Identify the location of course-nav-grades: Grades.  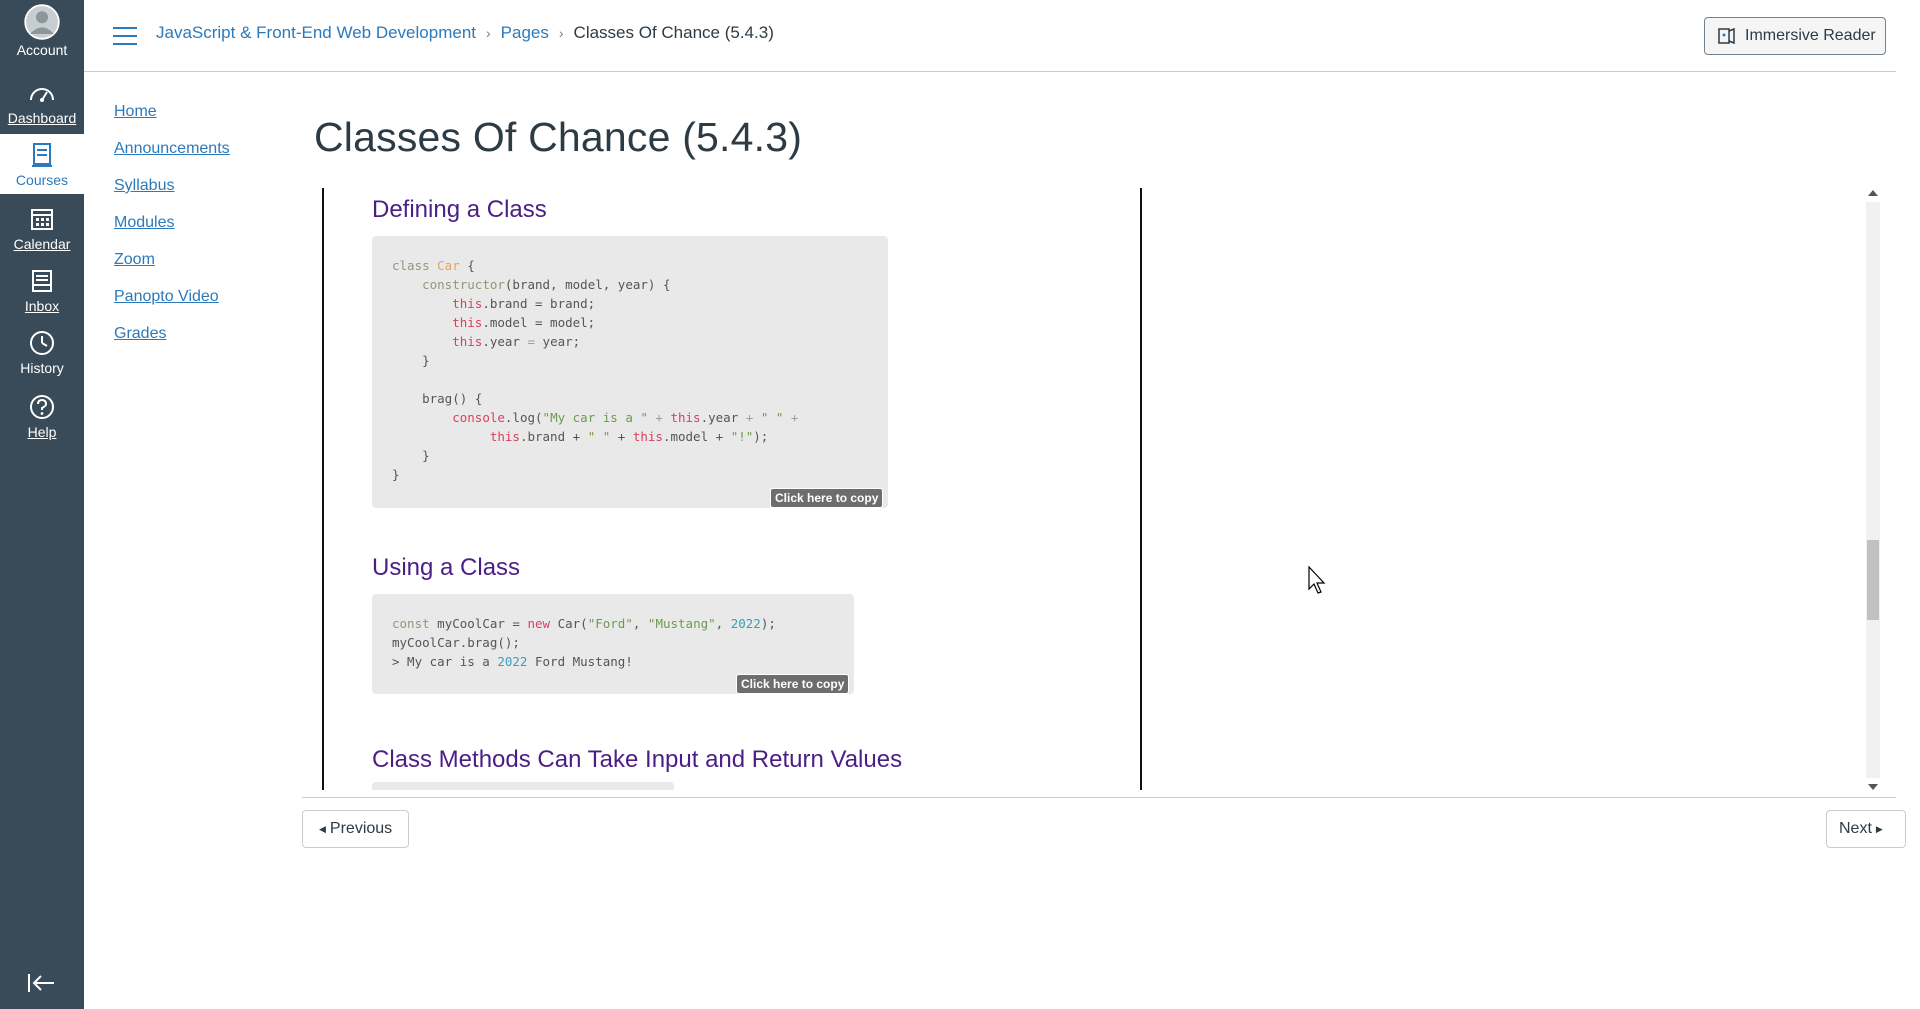
(172, 334).